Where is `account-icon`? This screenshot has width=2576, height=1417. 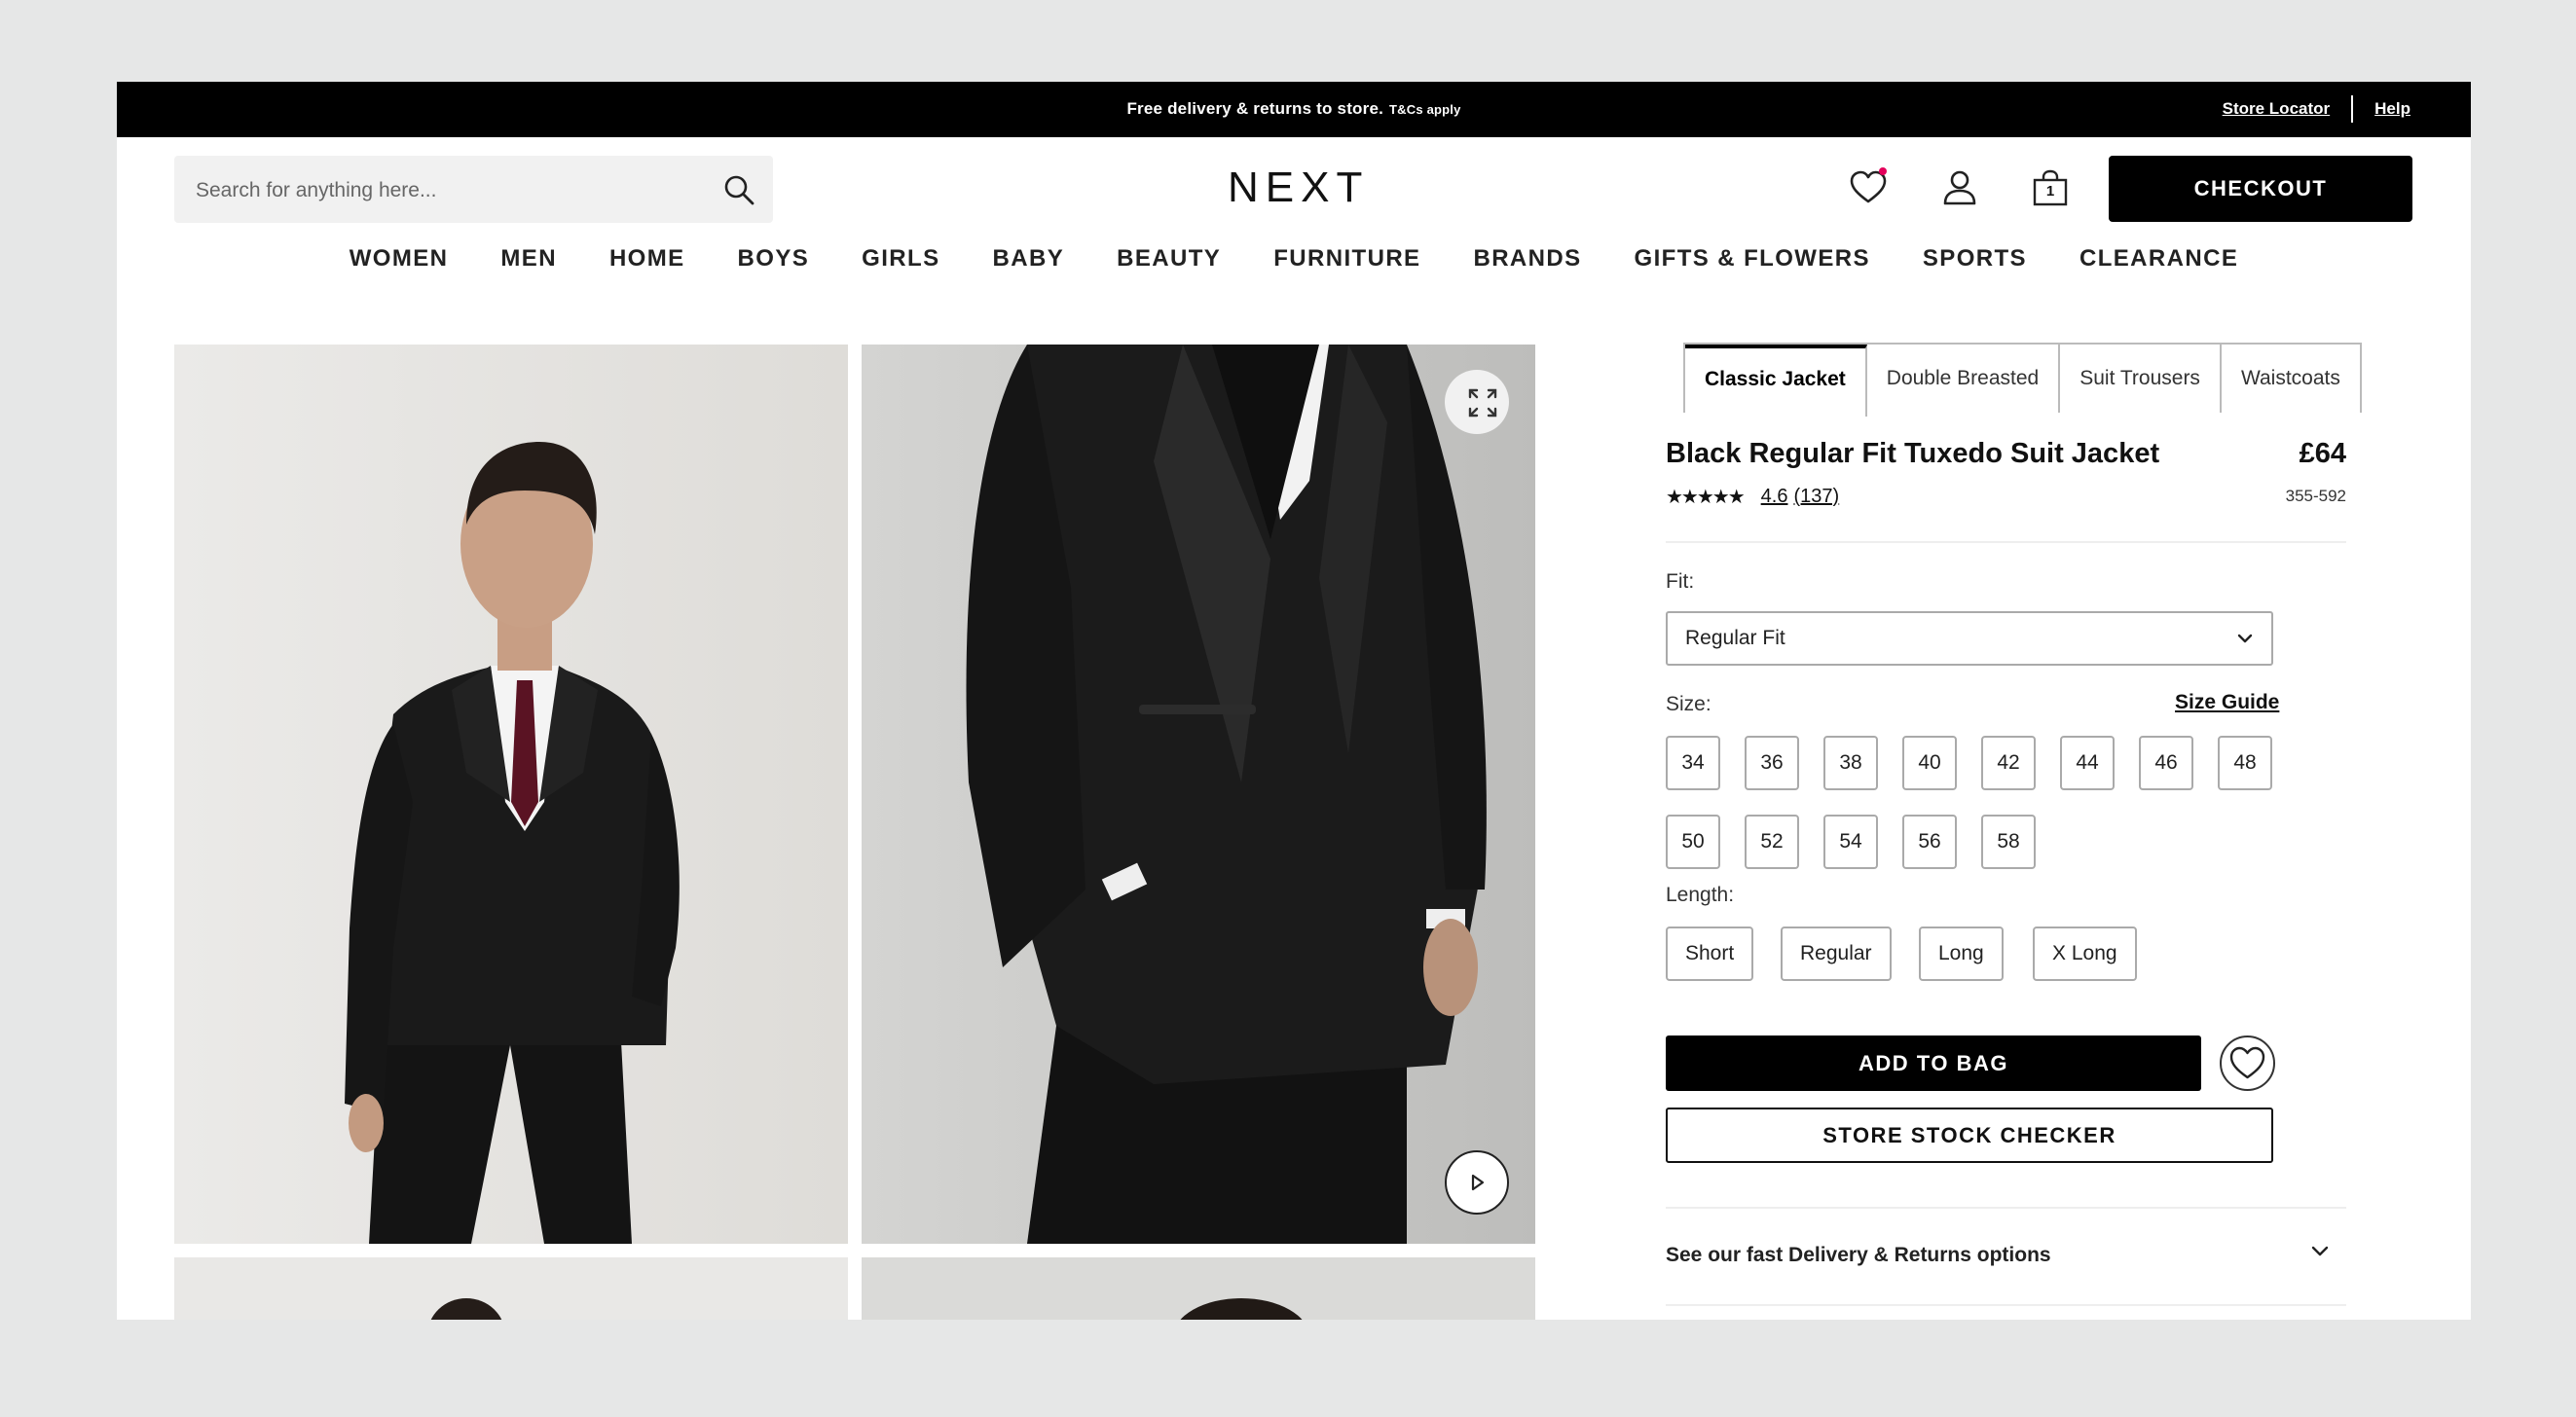 account-icon is located at coordinates (1959, 188).